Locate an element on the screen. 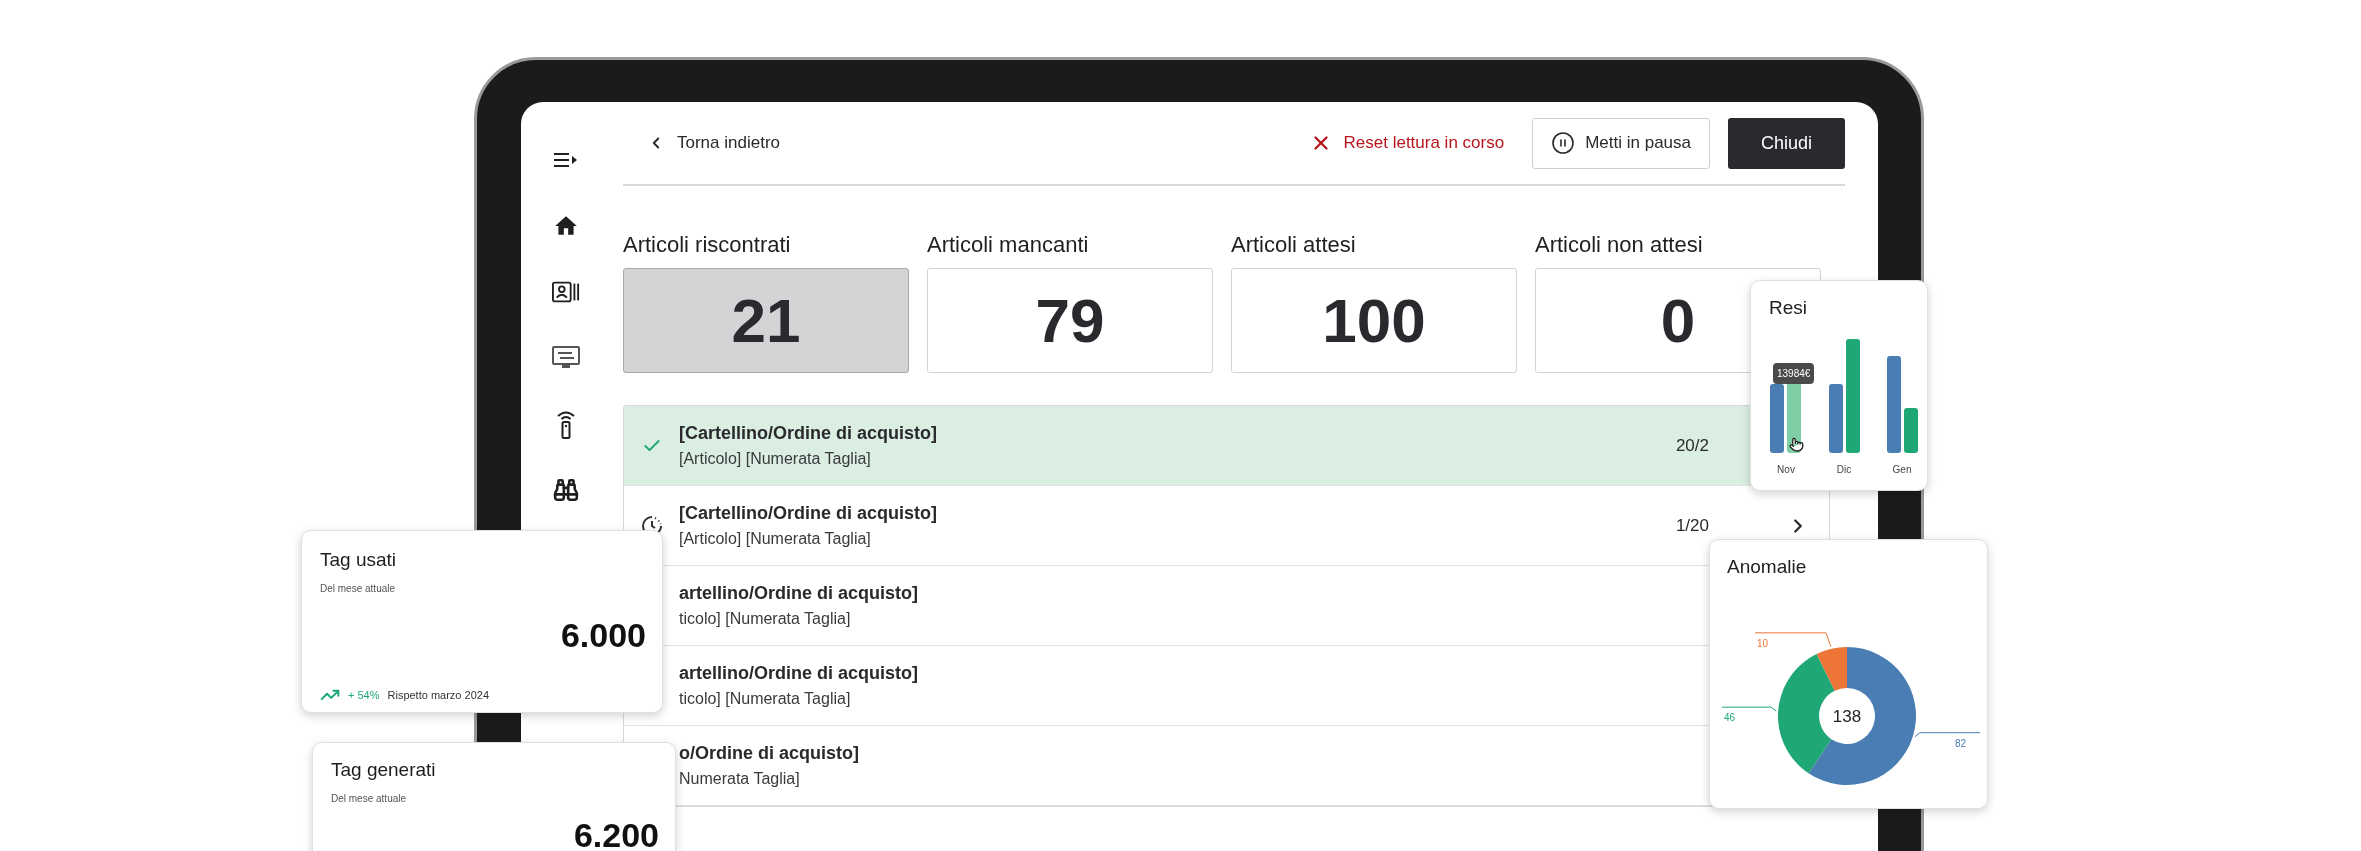 This screenshot has height=851, width=2361. stat-label: Articoli riscontrati is located at coordinates (707, 245).